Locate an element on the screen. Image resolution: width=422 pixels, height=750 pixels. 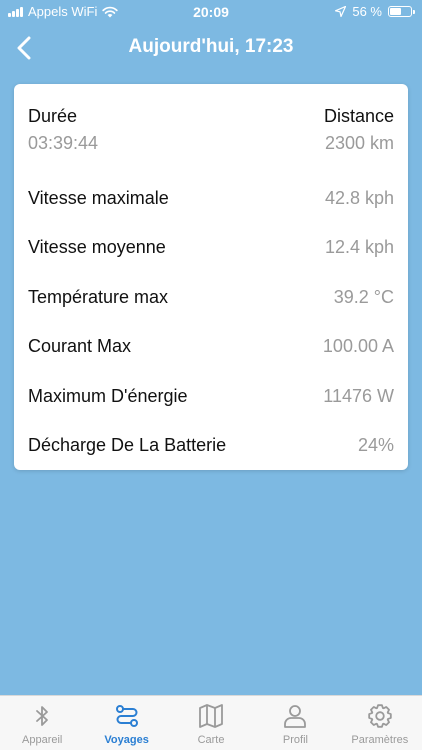
gear-icon is located at coordinates (380, 716).